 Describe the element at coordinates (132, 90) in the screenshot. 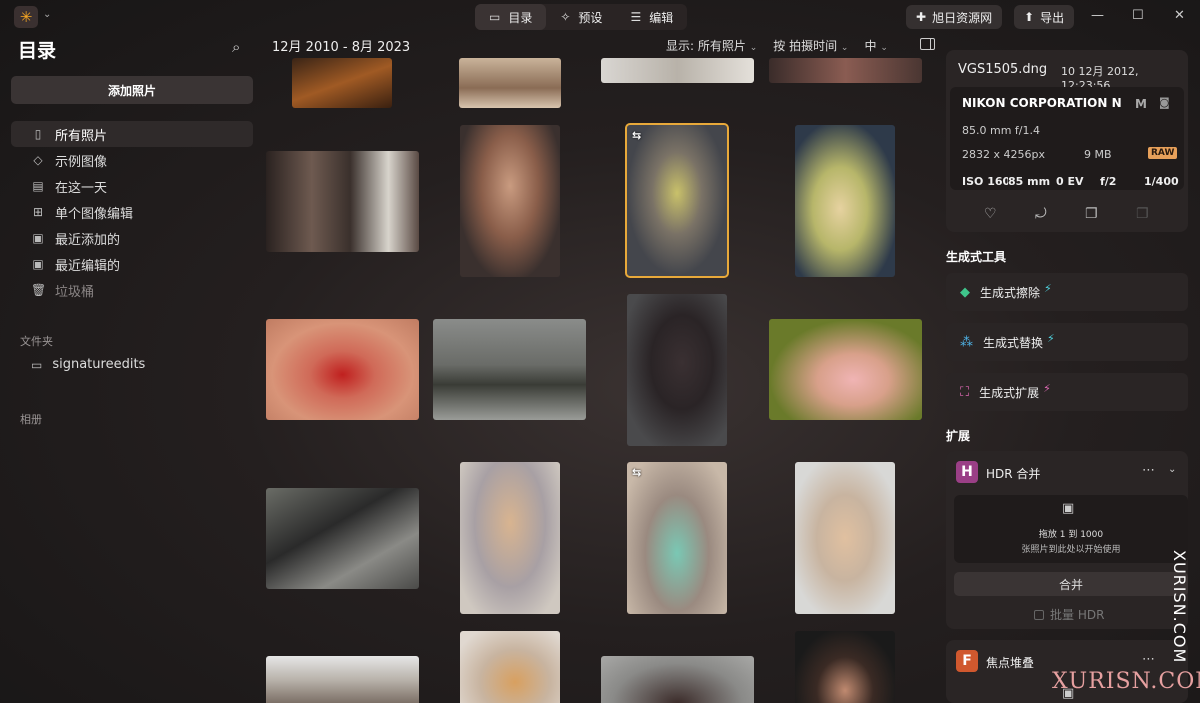

I see `add-photo-button: 添加照片` at that location.